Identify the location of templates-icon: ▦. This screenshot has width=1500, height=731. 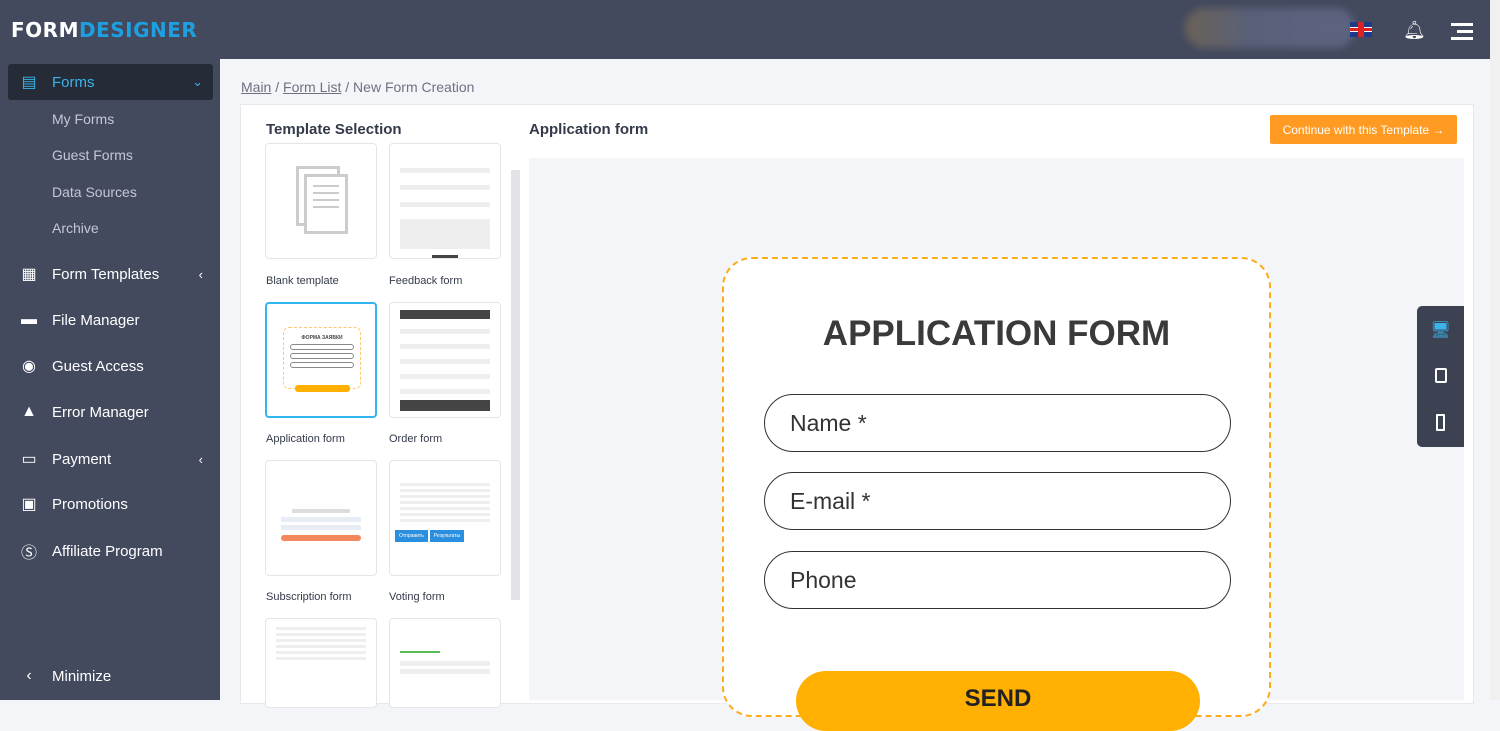
(29, 274).